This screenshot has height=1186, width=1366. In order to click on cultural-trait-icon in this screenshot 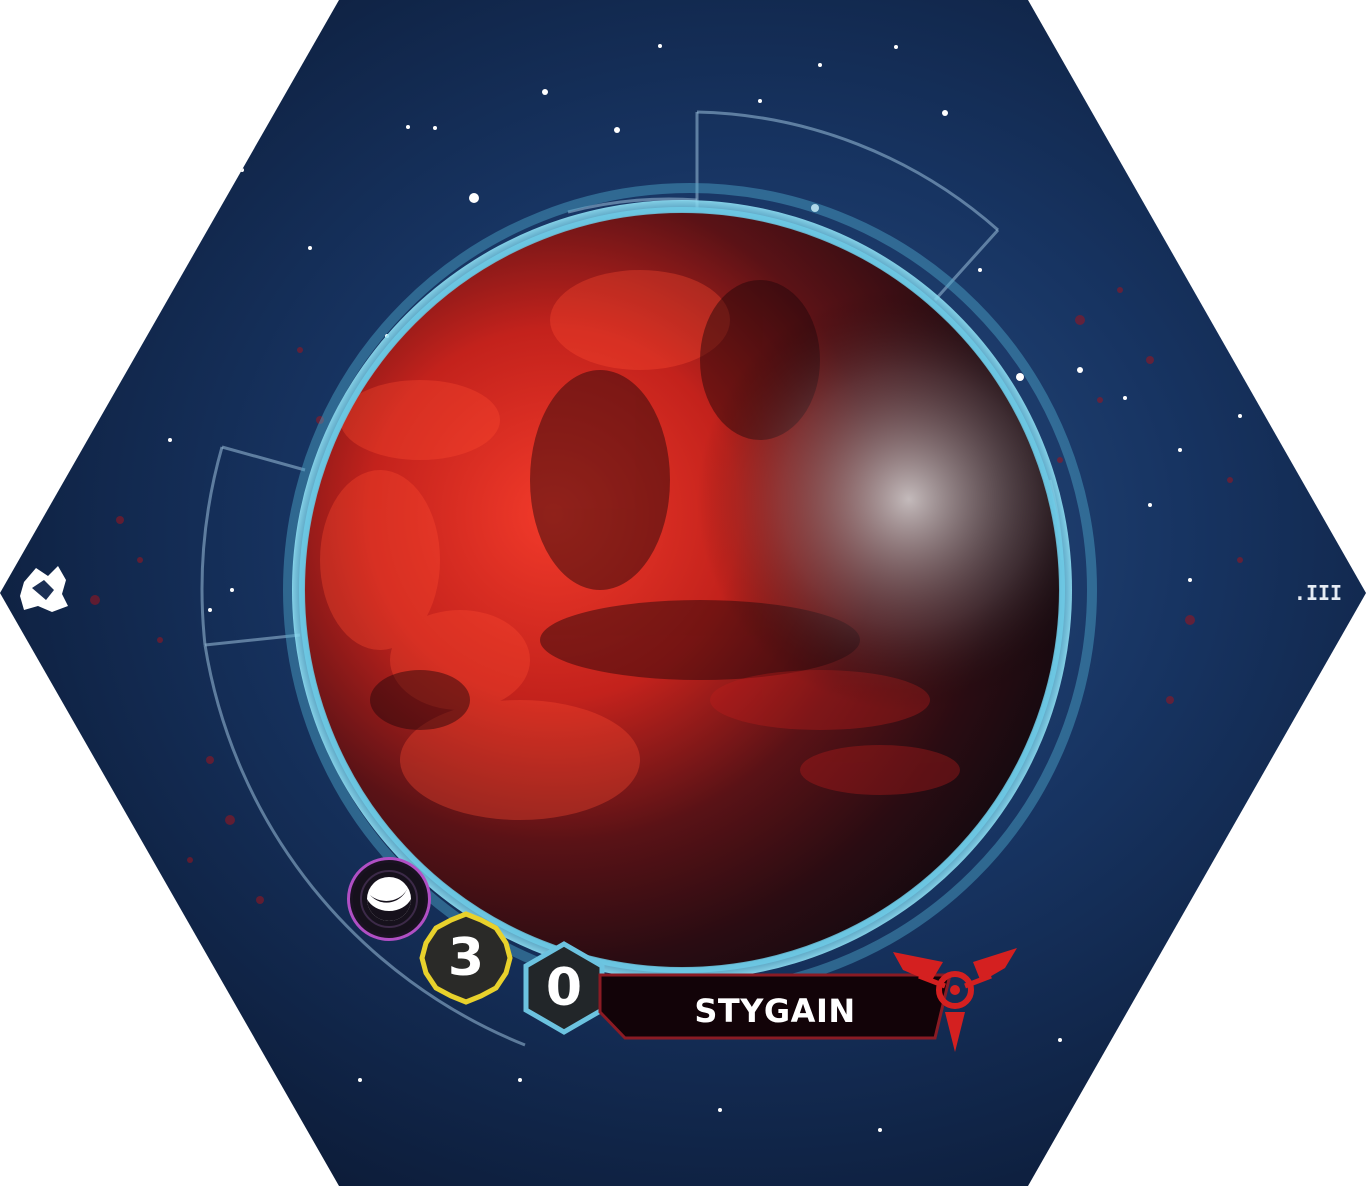, I will do `click(389, 899)`.